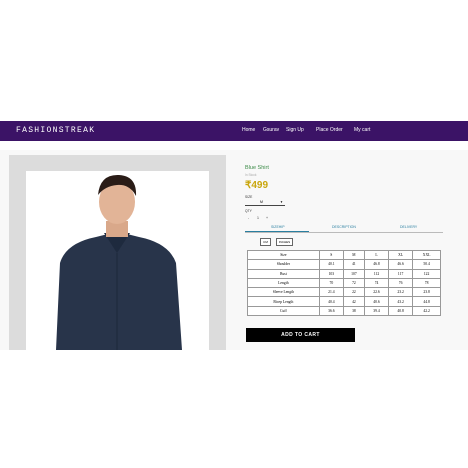 Image resolution: width=468 pixels, height=468 pixels. What do you see at coordinates (401, 273) in the screenshot?
I see `table-cell: 117` at bounding box center [401, 273].